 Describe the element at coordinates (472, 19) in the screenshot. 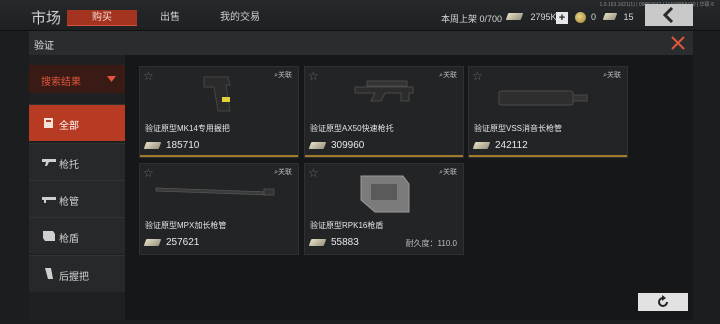

I see `weekly-listing-count: 本周上架 0/700` at that location.